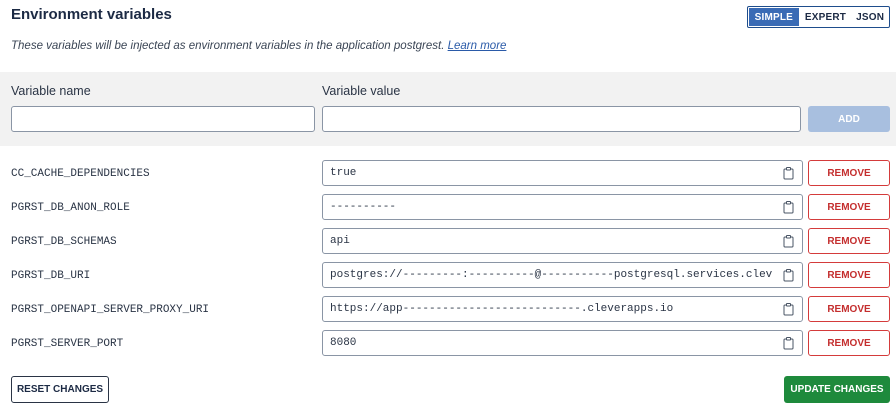 Image resolution: width=896 pixels, height=408 pixels. I want to click on add-button: ADD, so click(849, 119).